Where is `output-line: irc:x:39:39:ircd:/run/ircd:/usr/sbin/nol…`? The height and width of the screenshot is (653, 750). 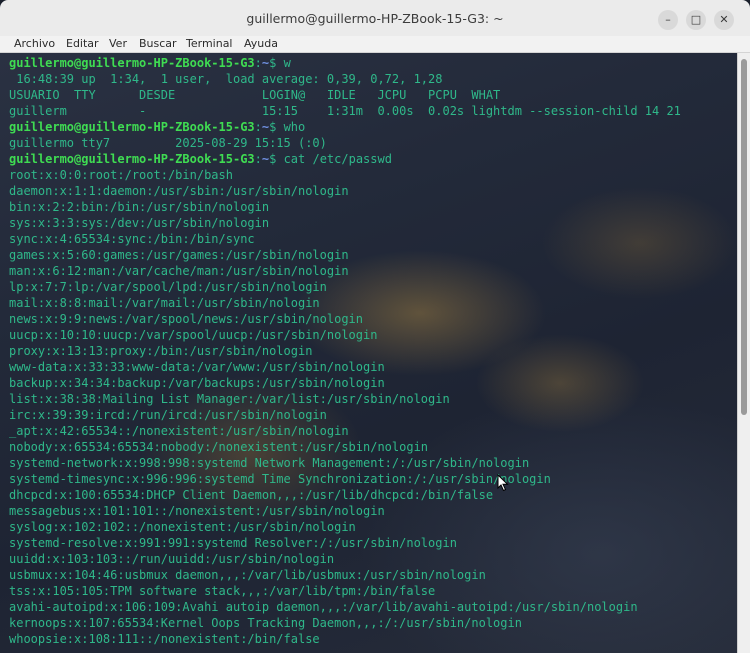 output-line: irc:x:39:39:ircd:/run/ircd:/usr/sbin/nol… is located at coordinates (168, 415).